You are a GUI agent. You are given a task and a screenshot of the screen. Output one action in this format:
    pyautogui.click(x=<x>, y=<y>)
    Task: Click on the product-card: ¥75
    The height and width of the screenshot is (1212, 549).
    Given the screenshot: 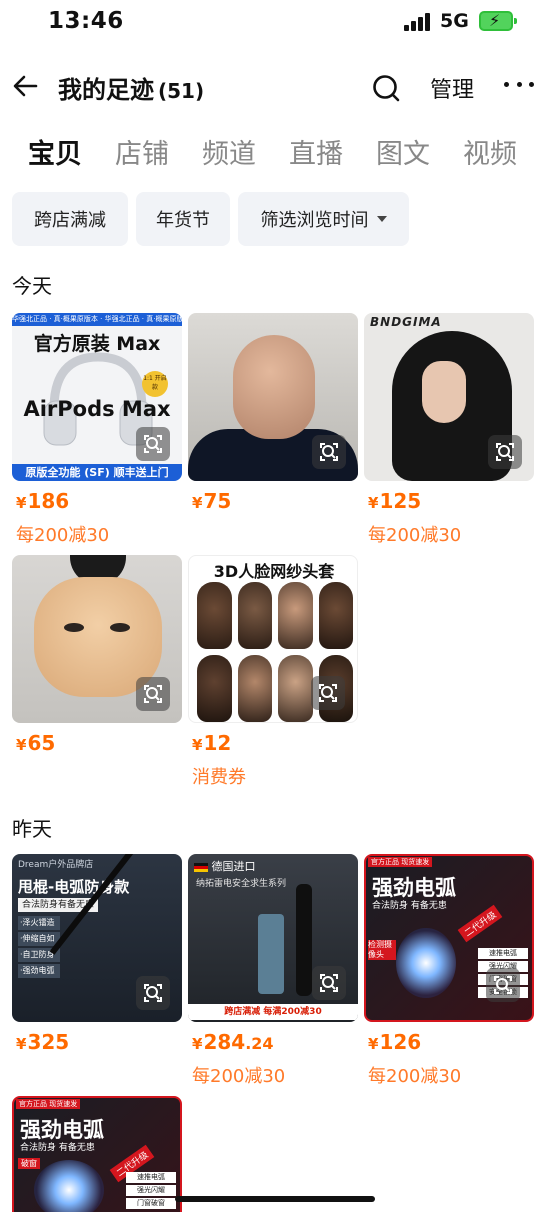 What is the action you would take?
    pyautogui.click(x=273, y=413)
    